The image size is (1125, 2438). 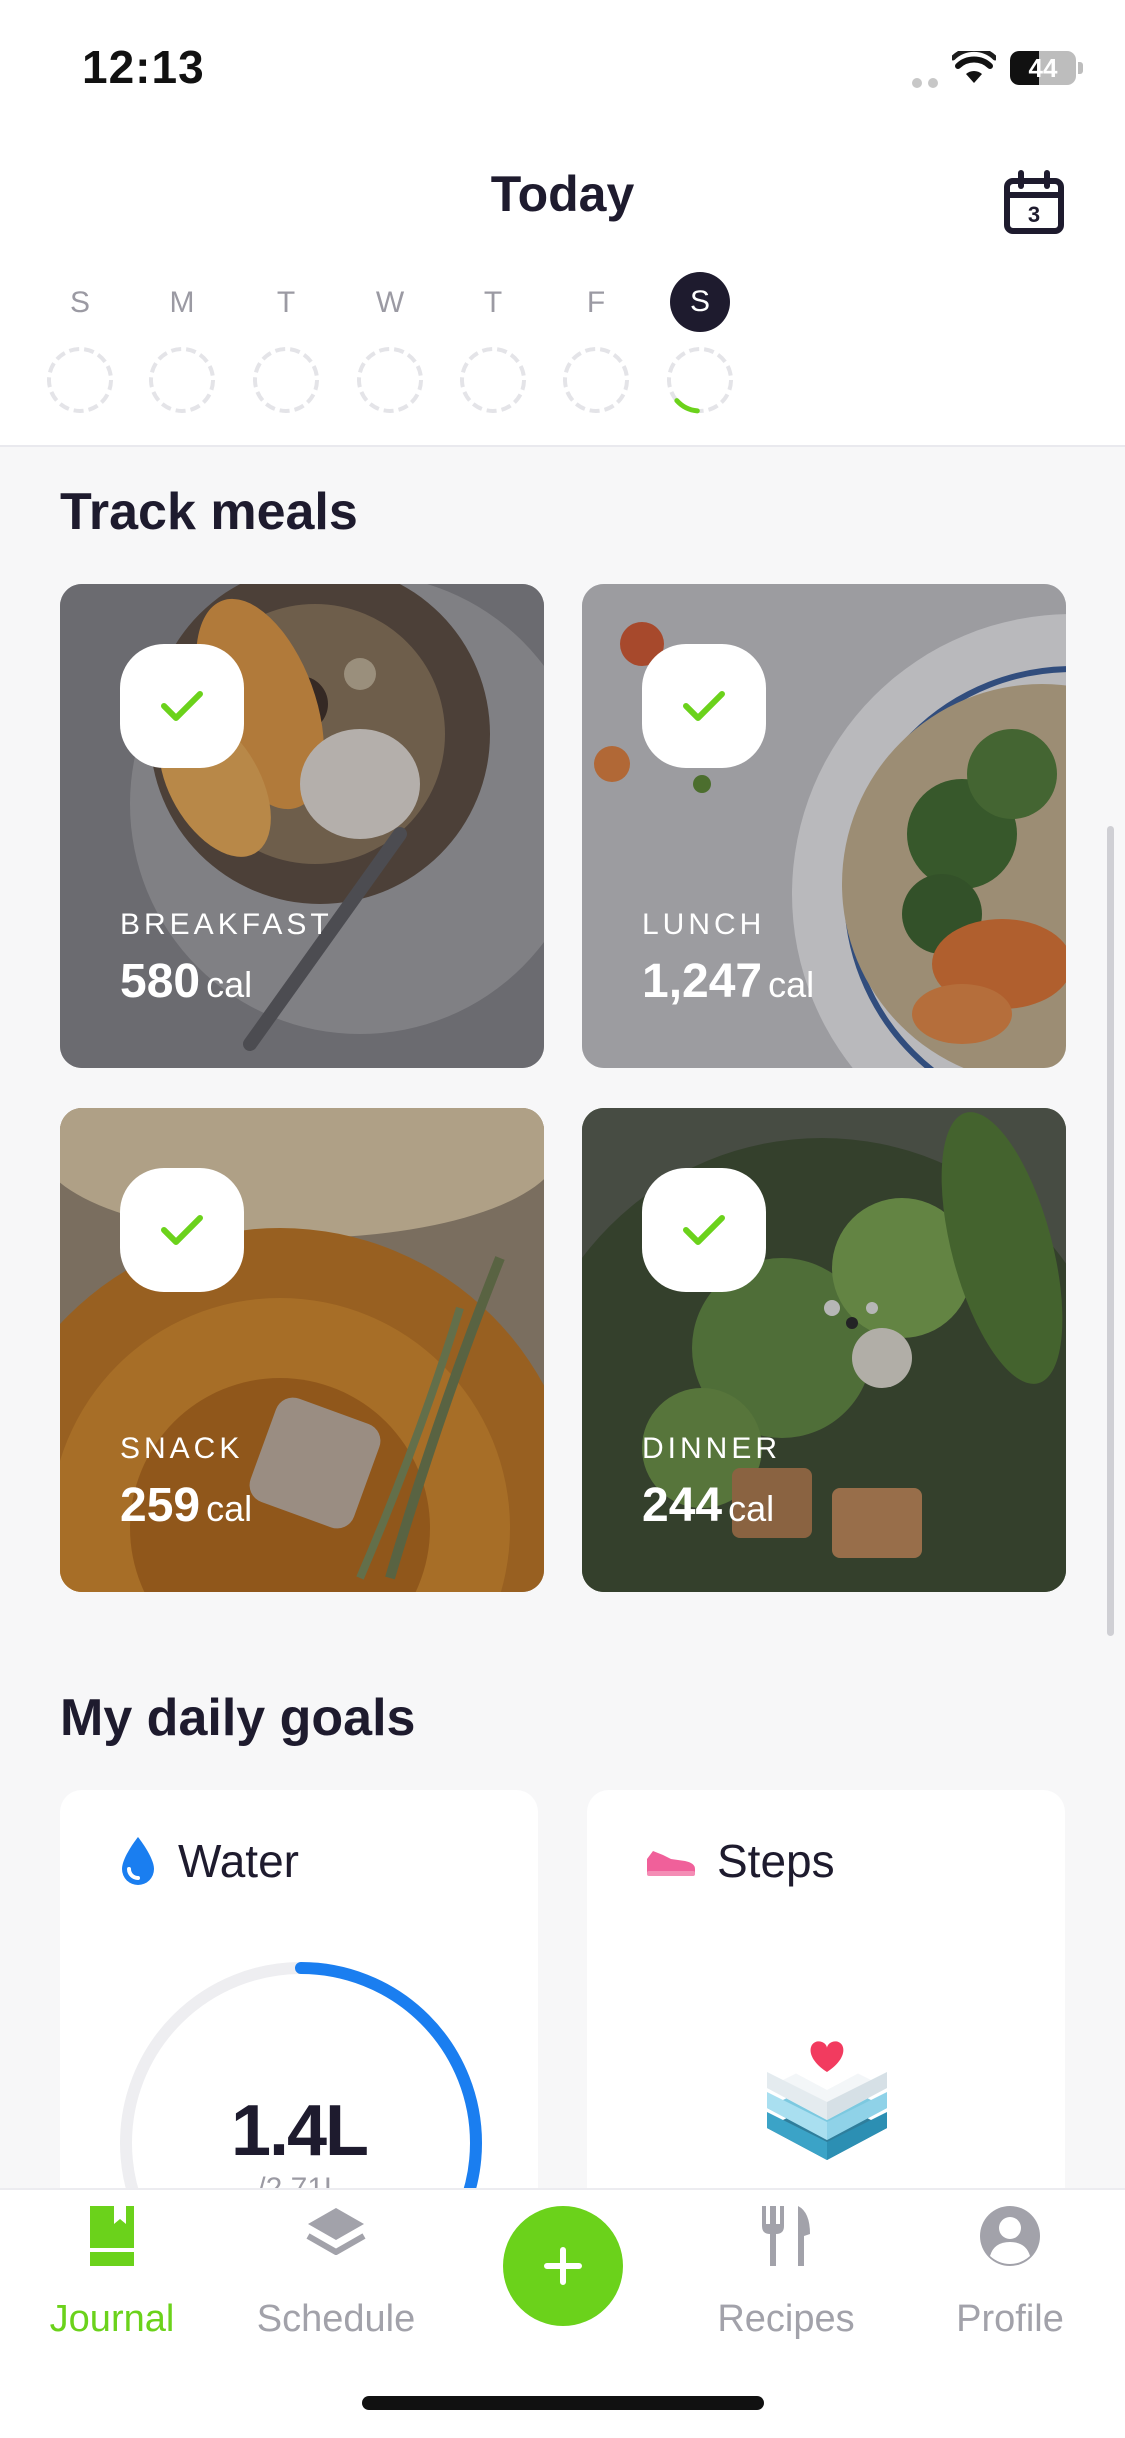 I want to click on status-time: 12:13, so click(x=143, y=67).